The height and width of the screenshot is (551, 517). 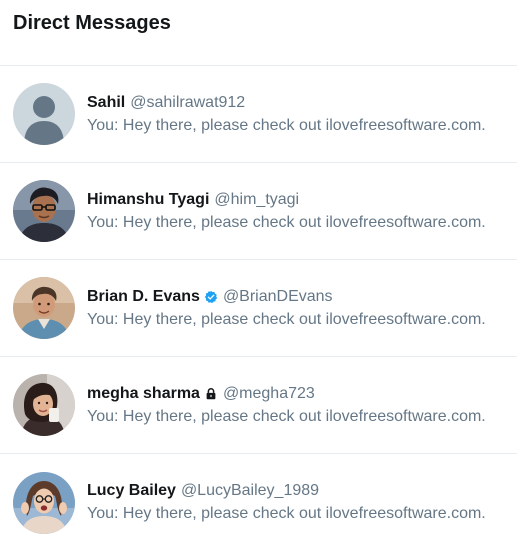 What do you see at coordinates (92, 23) in the screenshot?
I see `page-title: Direct Messages` at bounding box center [92, 23].